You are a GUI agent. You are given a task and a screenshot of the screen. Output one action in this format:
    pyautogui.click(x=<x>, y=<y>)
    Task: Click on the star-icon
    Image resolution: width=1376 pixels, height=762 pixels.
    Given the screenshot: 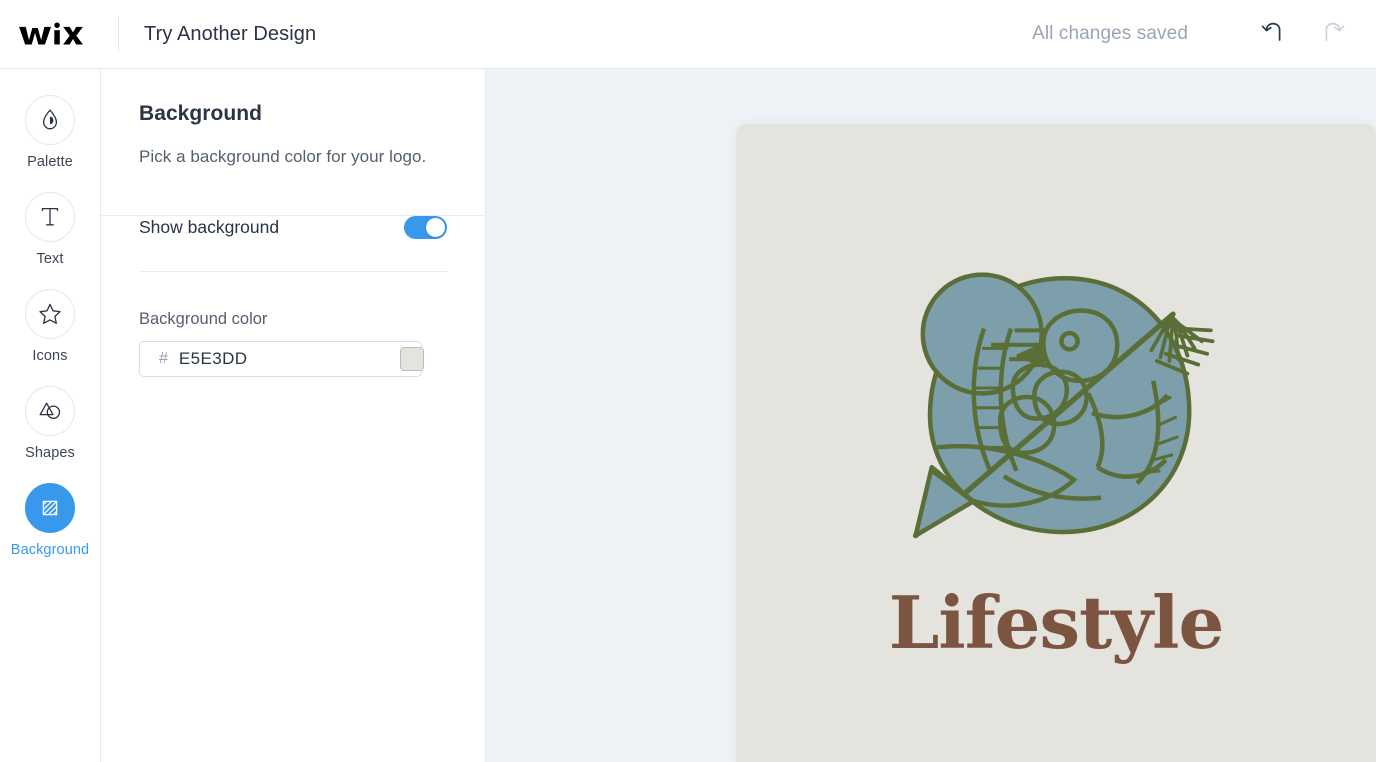 What is the action you would take?
    pyautogui.click(x=50, y=313)
    